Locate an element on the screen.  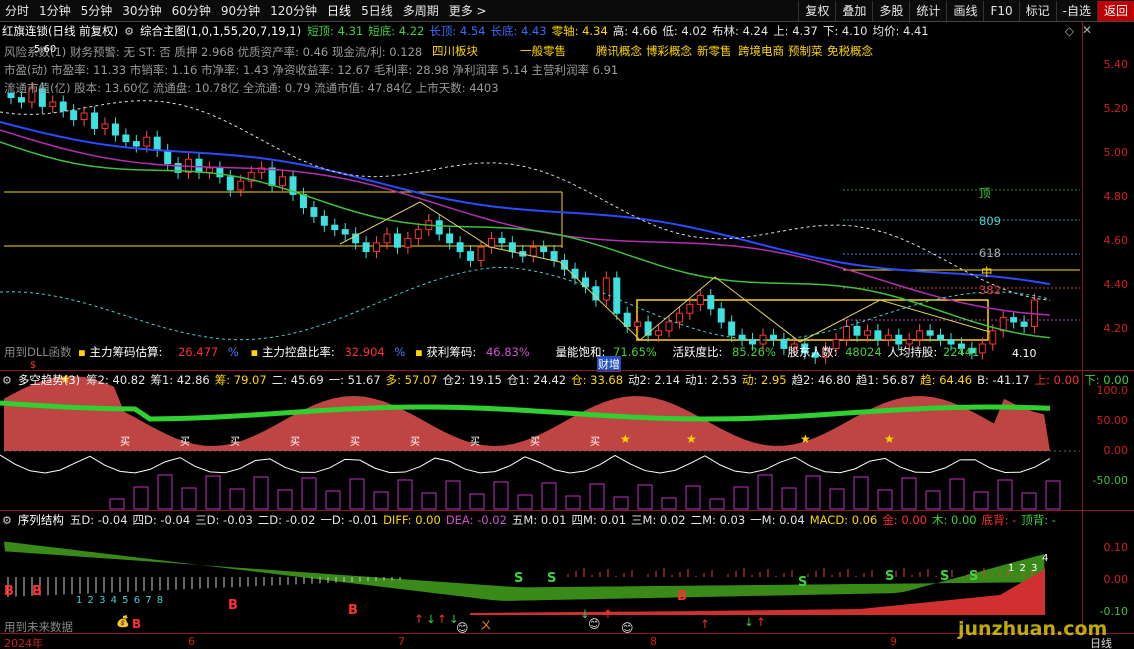
sequence-tick: 0.00 is located at coordinates (1116, 579).